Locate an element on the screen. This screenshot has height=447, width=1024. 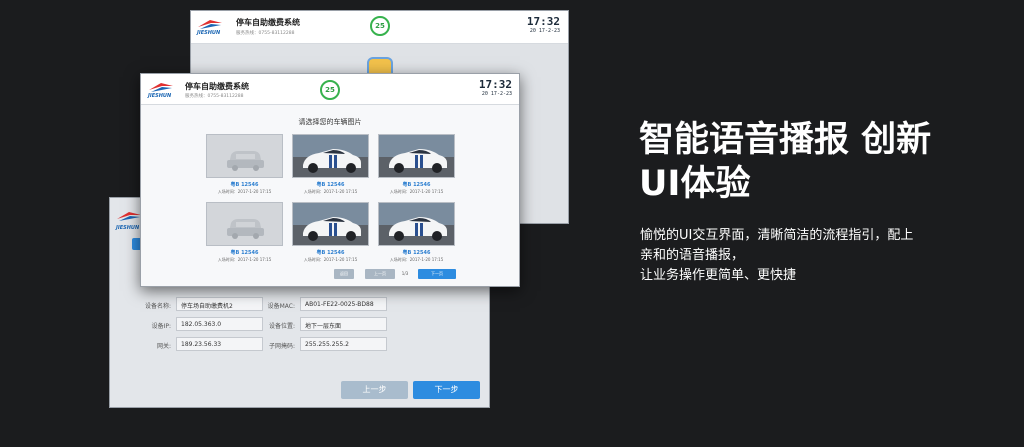
device-mac-input: AB01-FE22-0025-BD88 is located at coordinates (343, 304).